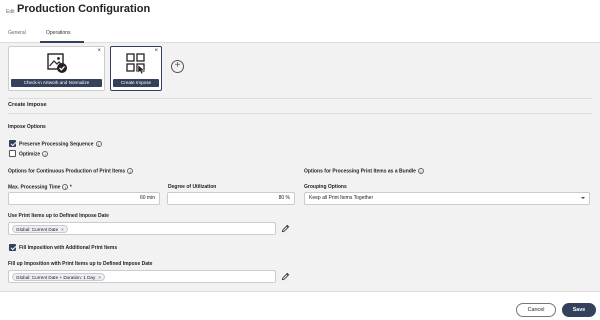  What do you see at coordinates (142, 228) in the screenshot?
I see `use-items-date-field: Global: Current Date ×` at bounding box center [142, 228].